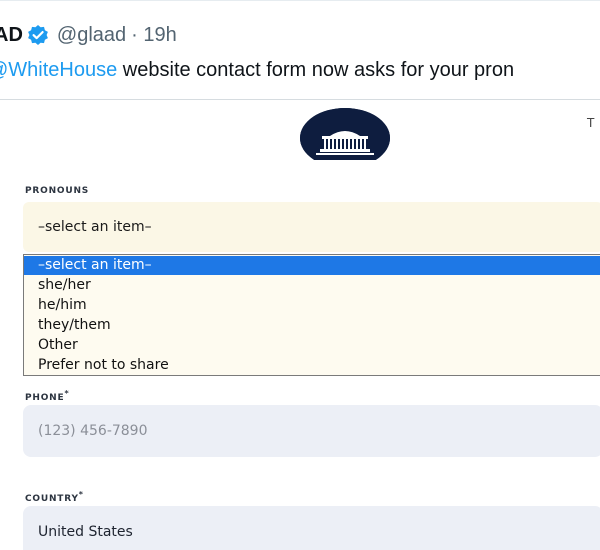 The height and width of the screenshot is (550, 600). What do you see at coordinates (311, 227) in the screenshot?
I see `pronouns-select: –select an item–` at bounding box center [311, 227].